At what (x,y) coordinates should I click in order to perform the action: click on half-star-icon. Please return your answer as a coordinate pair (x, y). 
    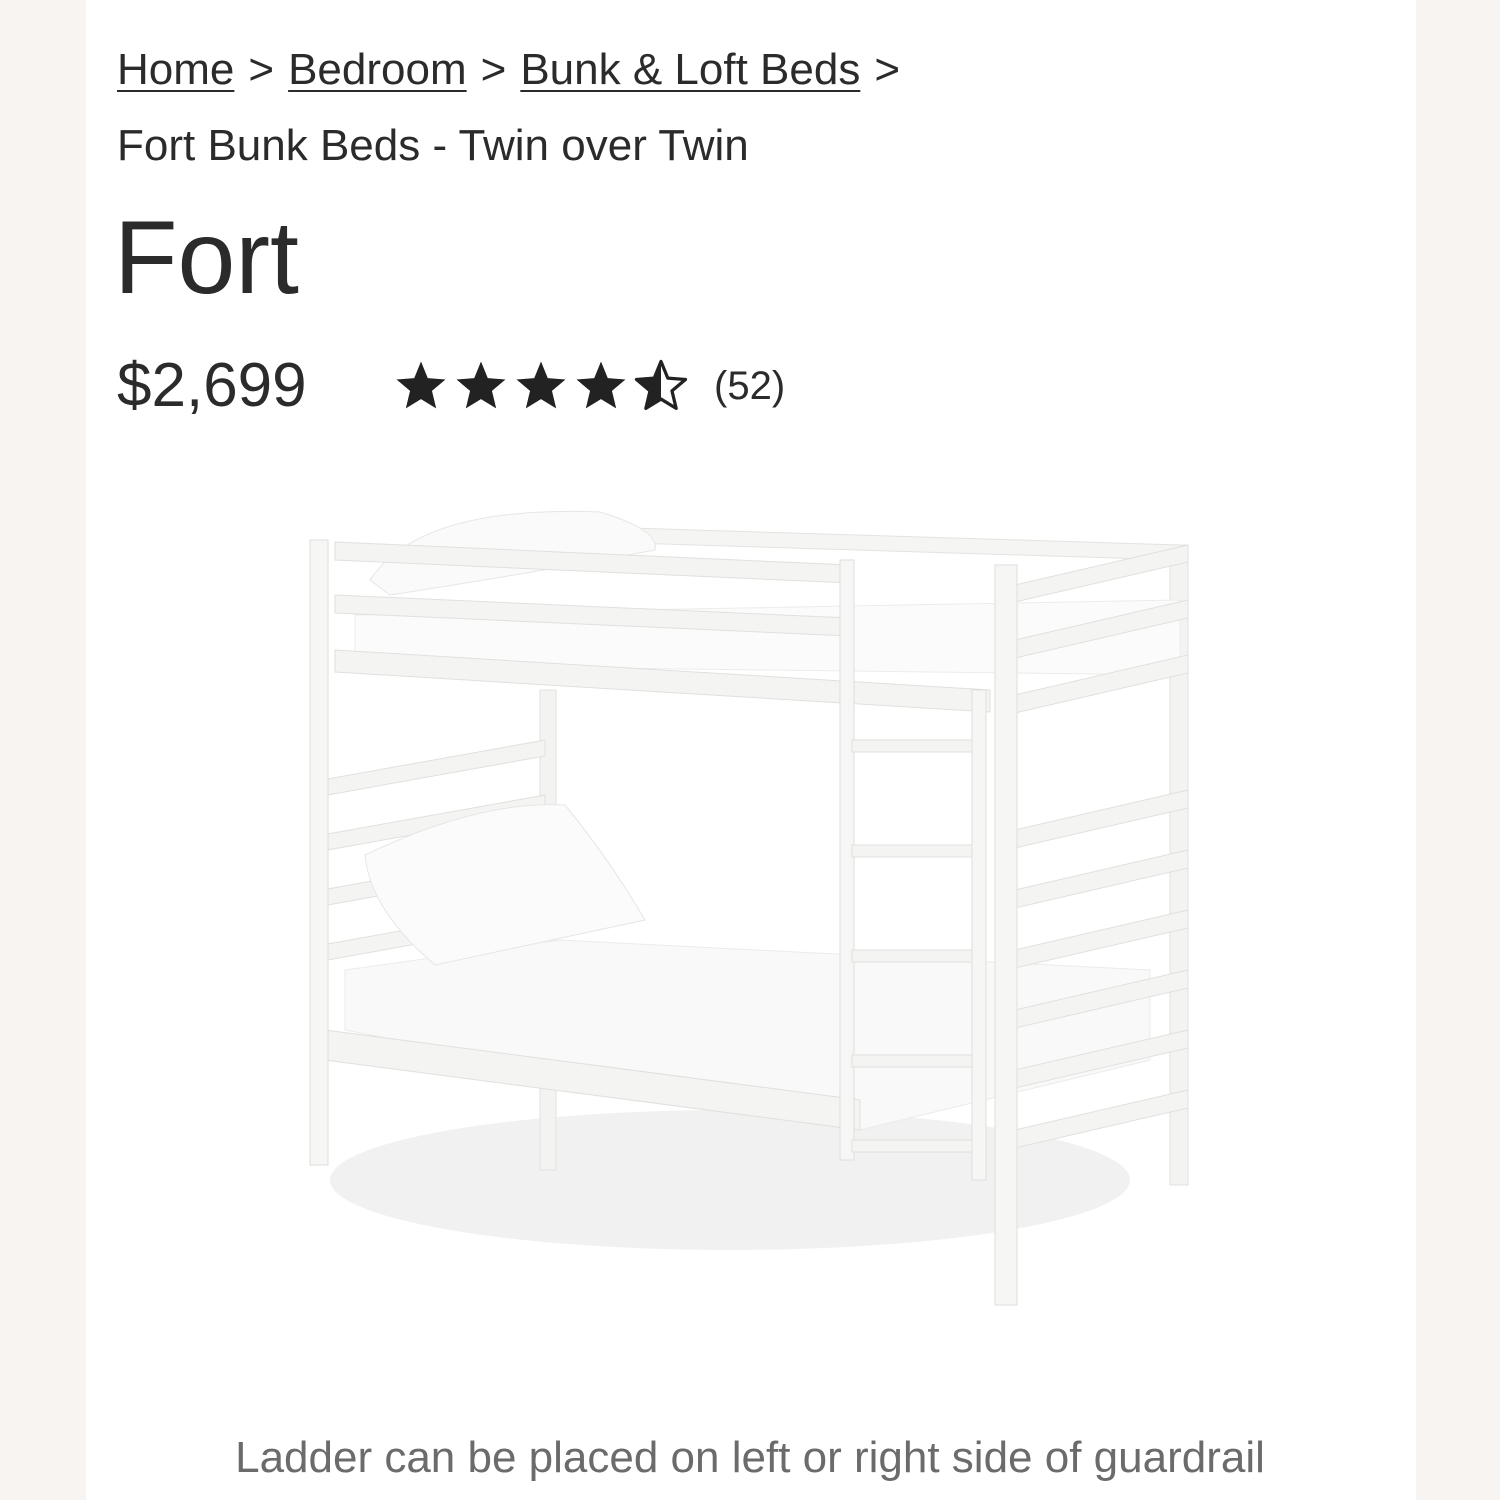
    Looking at the image, I should click on (661, 385).